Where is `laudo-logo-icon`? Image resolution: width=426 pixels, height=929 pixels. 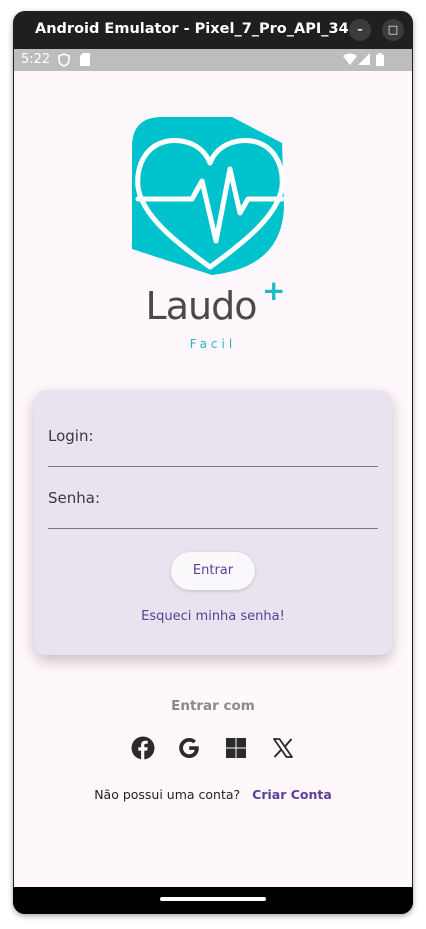 laudo-logo-icon is located at coordinates (208, 196).